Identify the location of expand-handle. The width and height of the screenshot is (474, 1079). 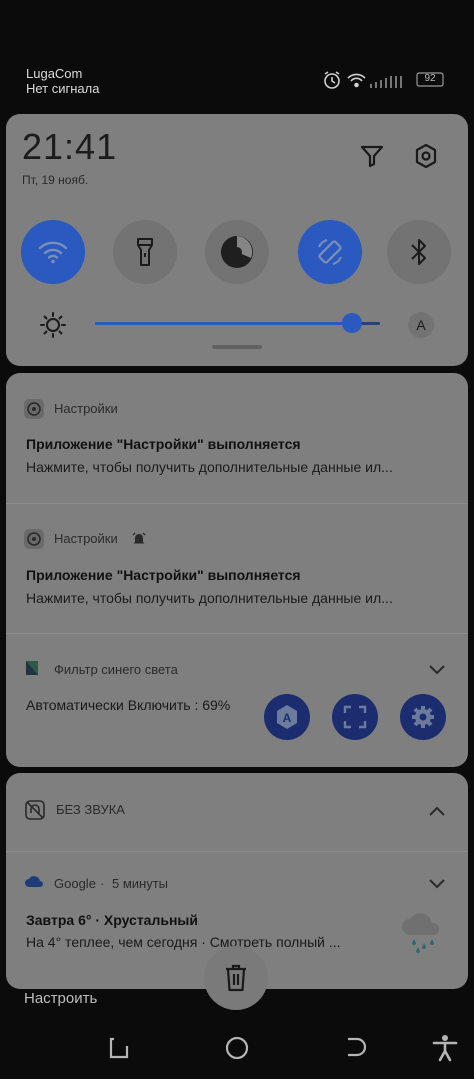
(237, 347).